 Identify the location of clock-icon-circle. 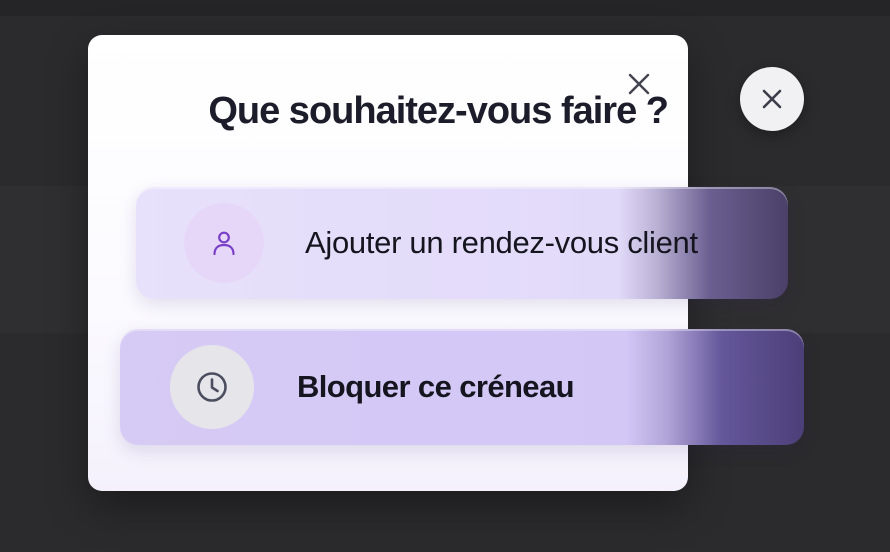
(212, 387).